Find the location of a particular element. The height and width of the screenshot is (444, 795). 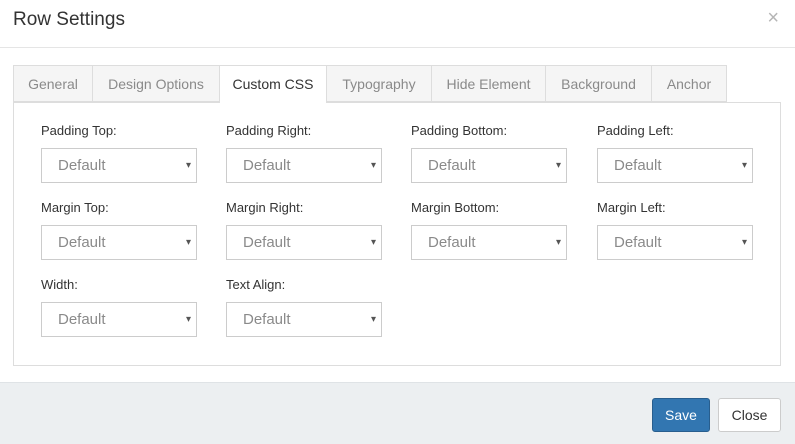

save-button: Save is located at coordinates (681, 415).